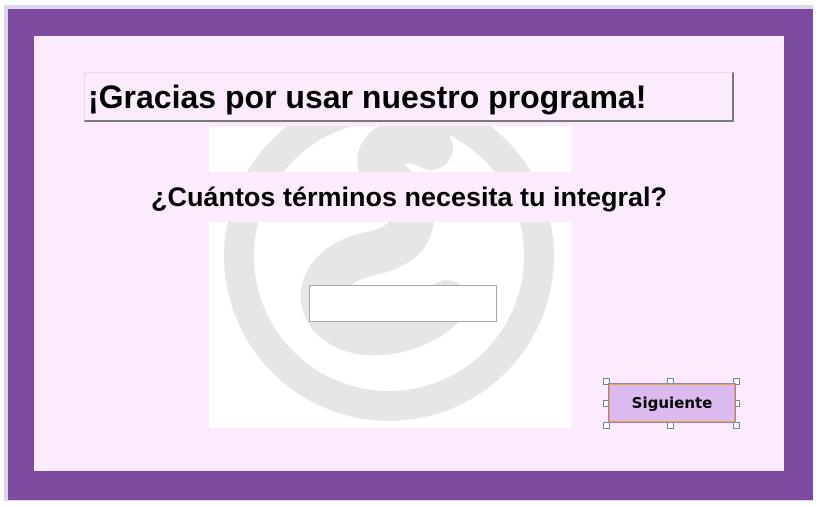  Describe the element at coordinates (672, 403) in the screenshot. I see `next-button: Siguiente` at that location.